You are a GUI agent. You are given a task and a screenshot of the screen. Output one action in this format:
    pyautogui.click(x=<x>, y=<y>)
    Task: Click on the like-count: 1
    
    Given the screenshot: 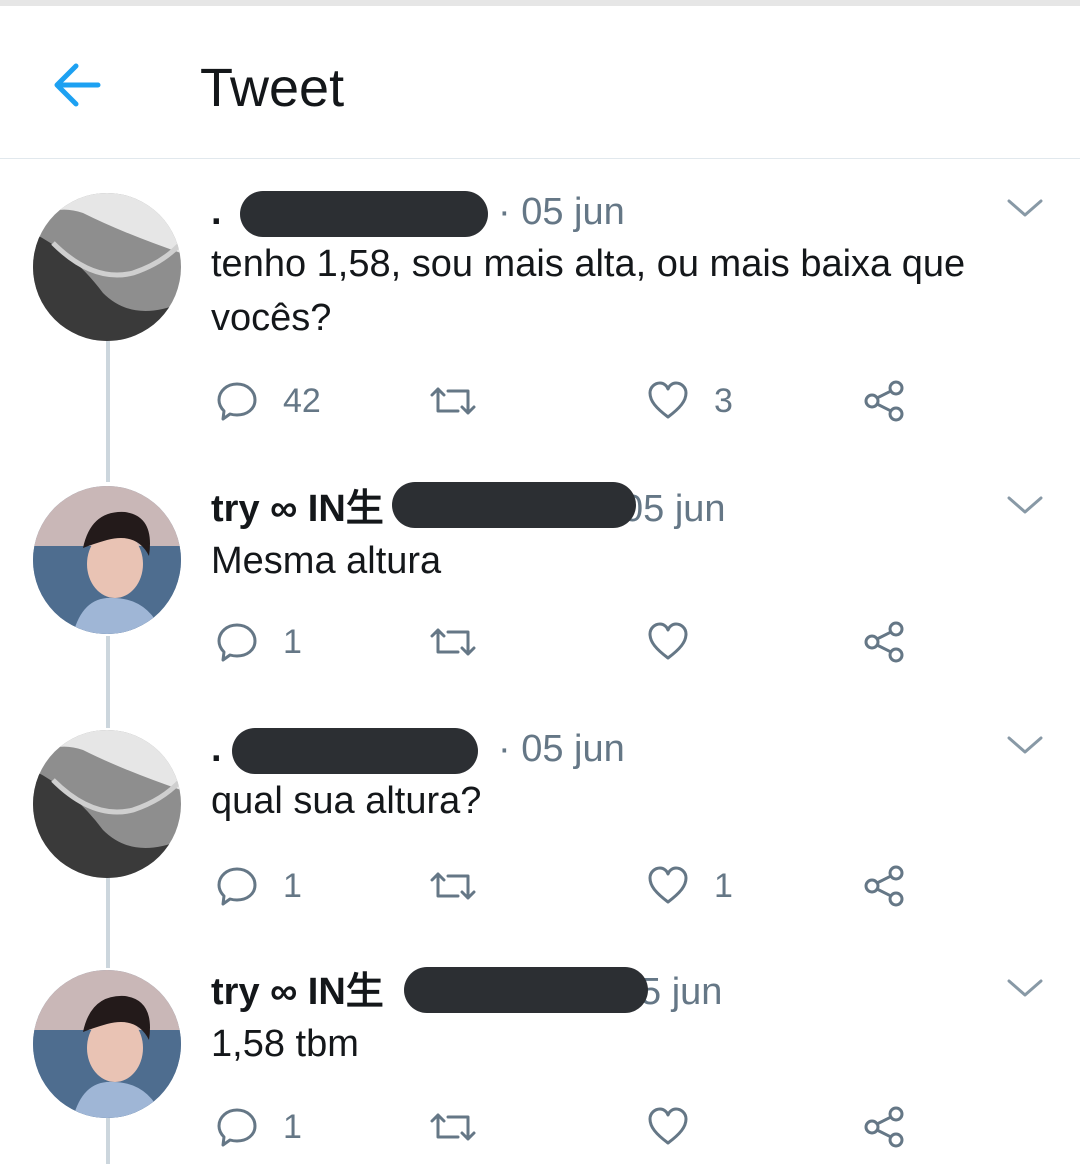 What is the action you would take?
    pyautogui.click(x=723, y=885)
    